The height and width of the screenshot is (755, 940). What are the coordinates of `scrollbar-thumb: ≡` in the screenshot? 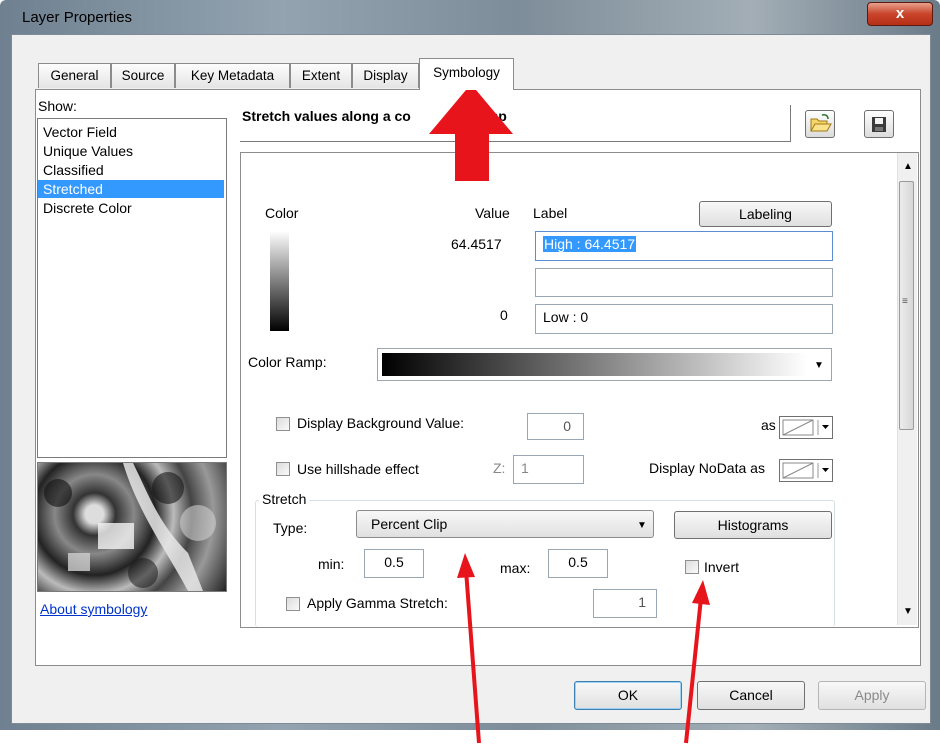 It's located at (906, 305).